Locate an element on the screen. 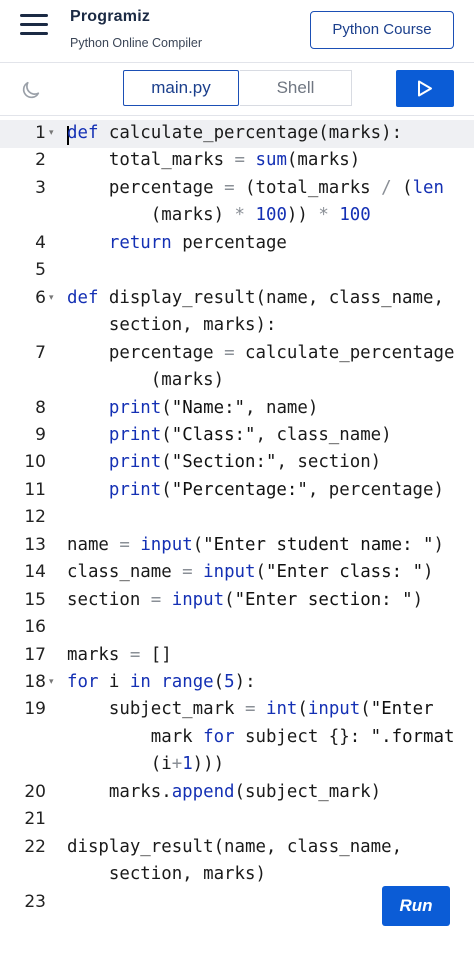 The image size is (474, 955). code-line: section, marks): is located at coordinates (172, 325).